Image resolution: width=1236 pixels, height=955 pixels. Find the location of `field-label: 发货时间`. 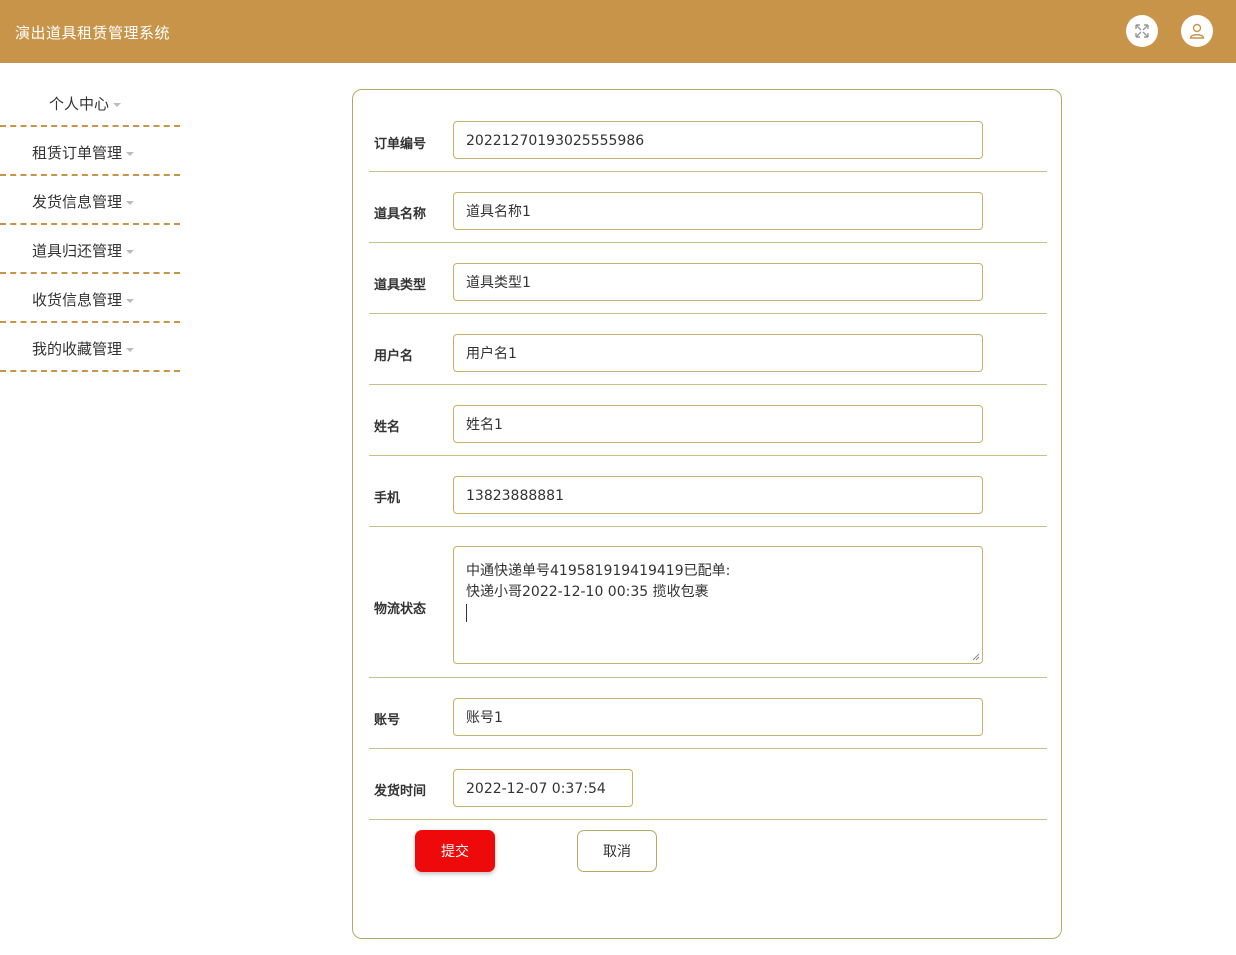

field-label: 发货时间 is located at coordinates (400, 791).